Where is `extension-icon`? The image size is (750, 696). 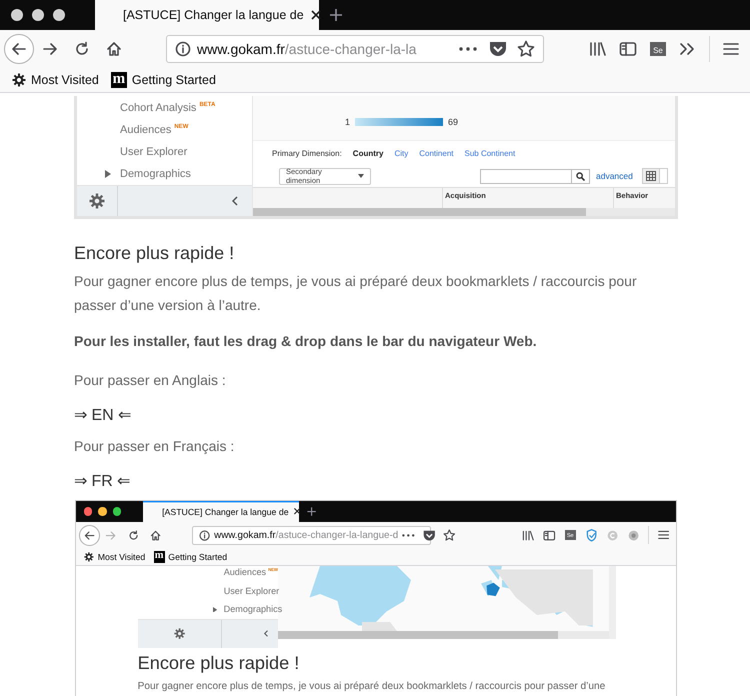 extension-icon is located at coordinates (633, 535).